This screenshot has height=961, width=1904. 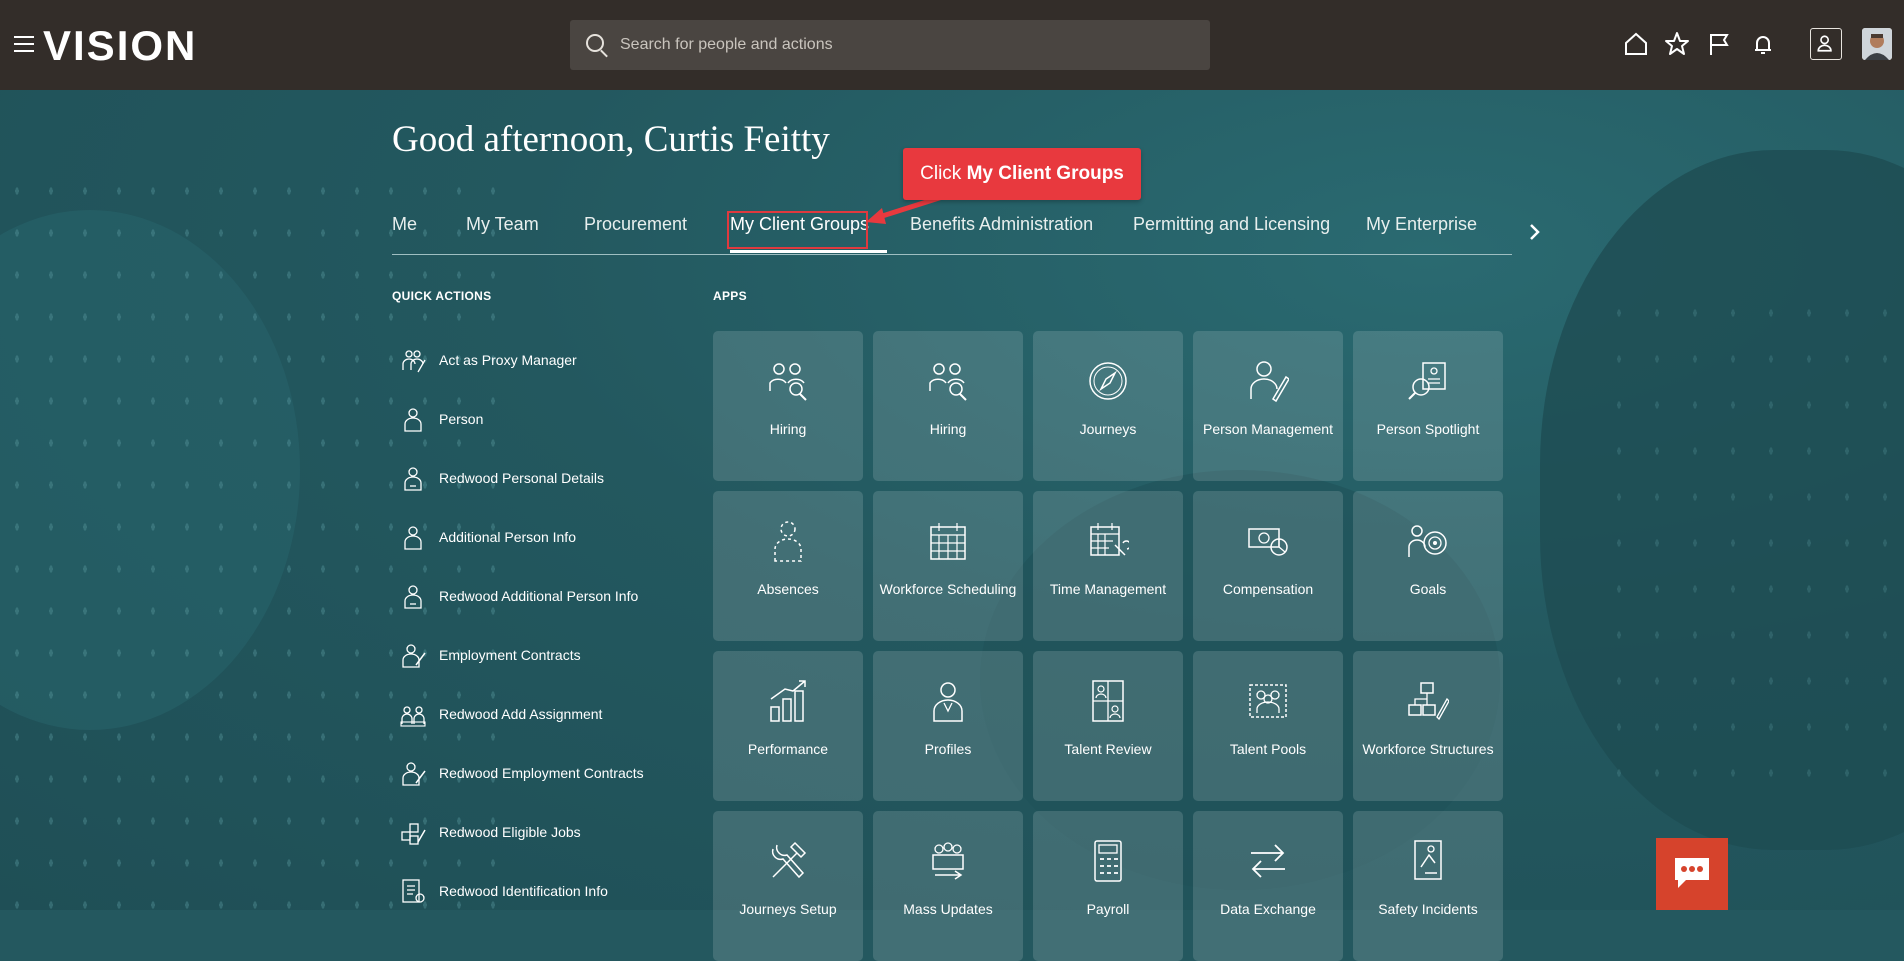 I want to click on app-tile-label: Goals, so click(x=1428, y=589).